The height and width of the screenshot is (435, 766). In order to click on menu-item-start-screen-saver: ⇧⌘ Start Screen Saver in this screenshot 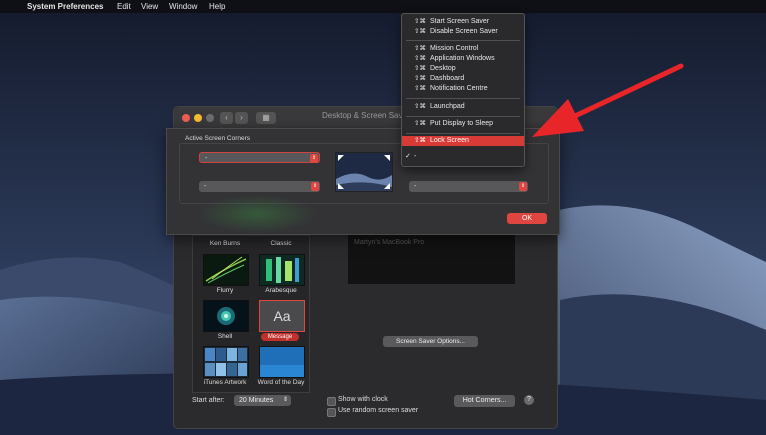, I will do `click(463, 22)`.